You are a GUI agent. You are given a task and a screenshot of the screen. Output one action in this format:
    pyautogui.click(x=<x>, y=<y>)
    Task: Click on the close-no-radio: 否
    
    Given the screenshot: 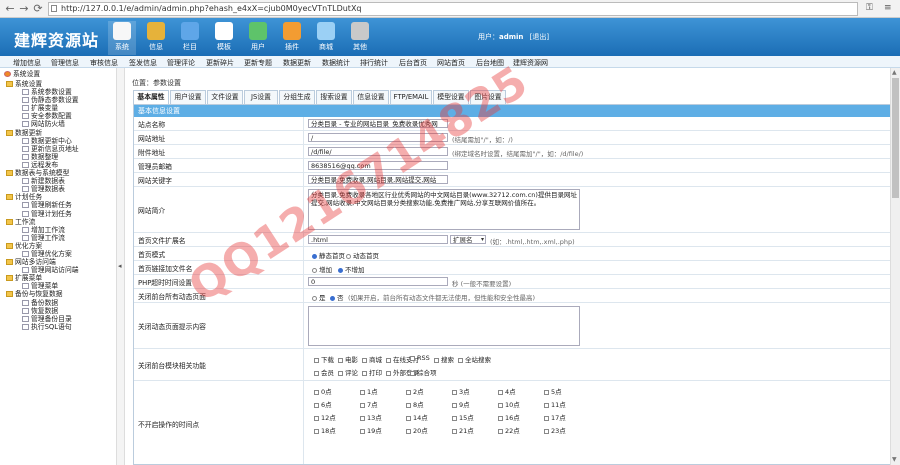 What is the action you would take?
    pyautogui.click(x=337, y=297)
    